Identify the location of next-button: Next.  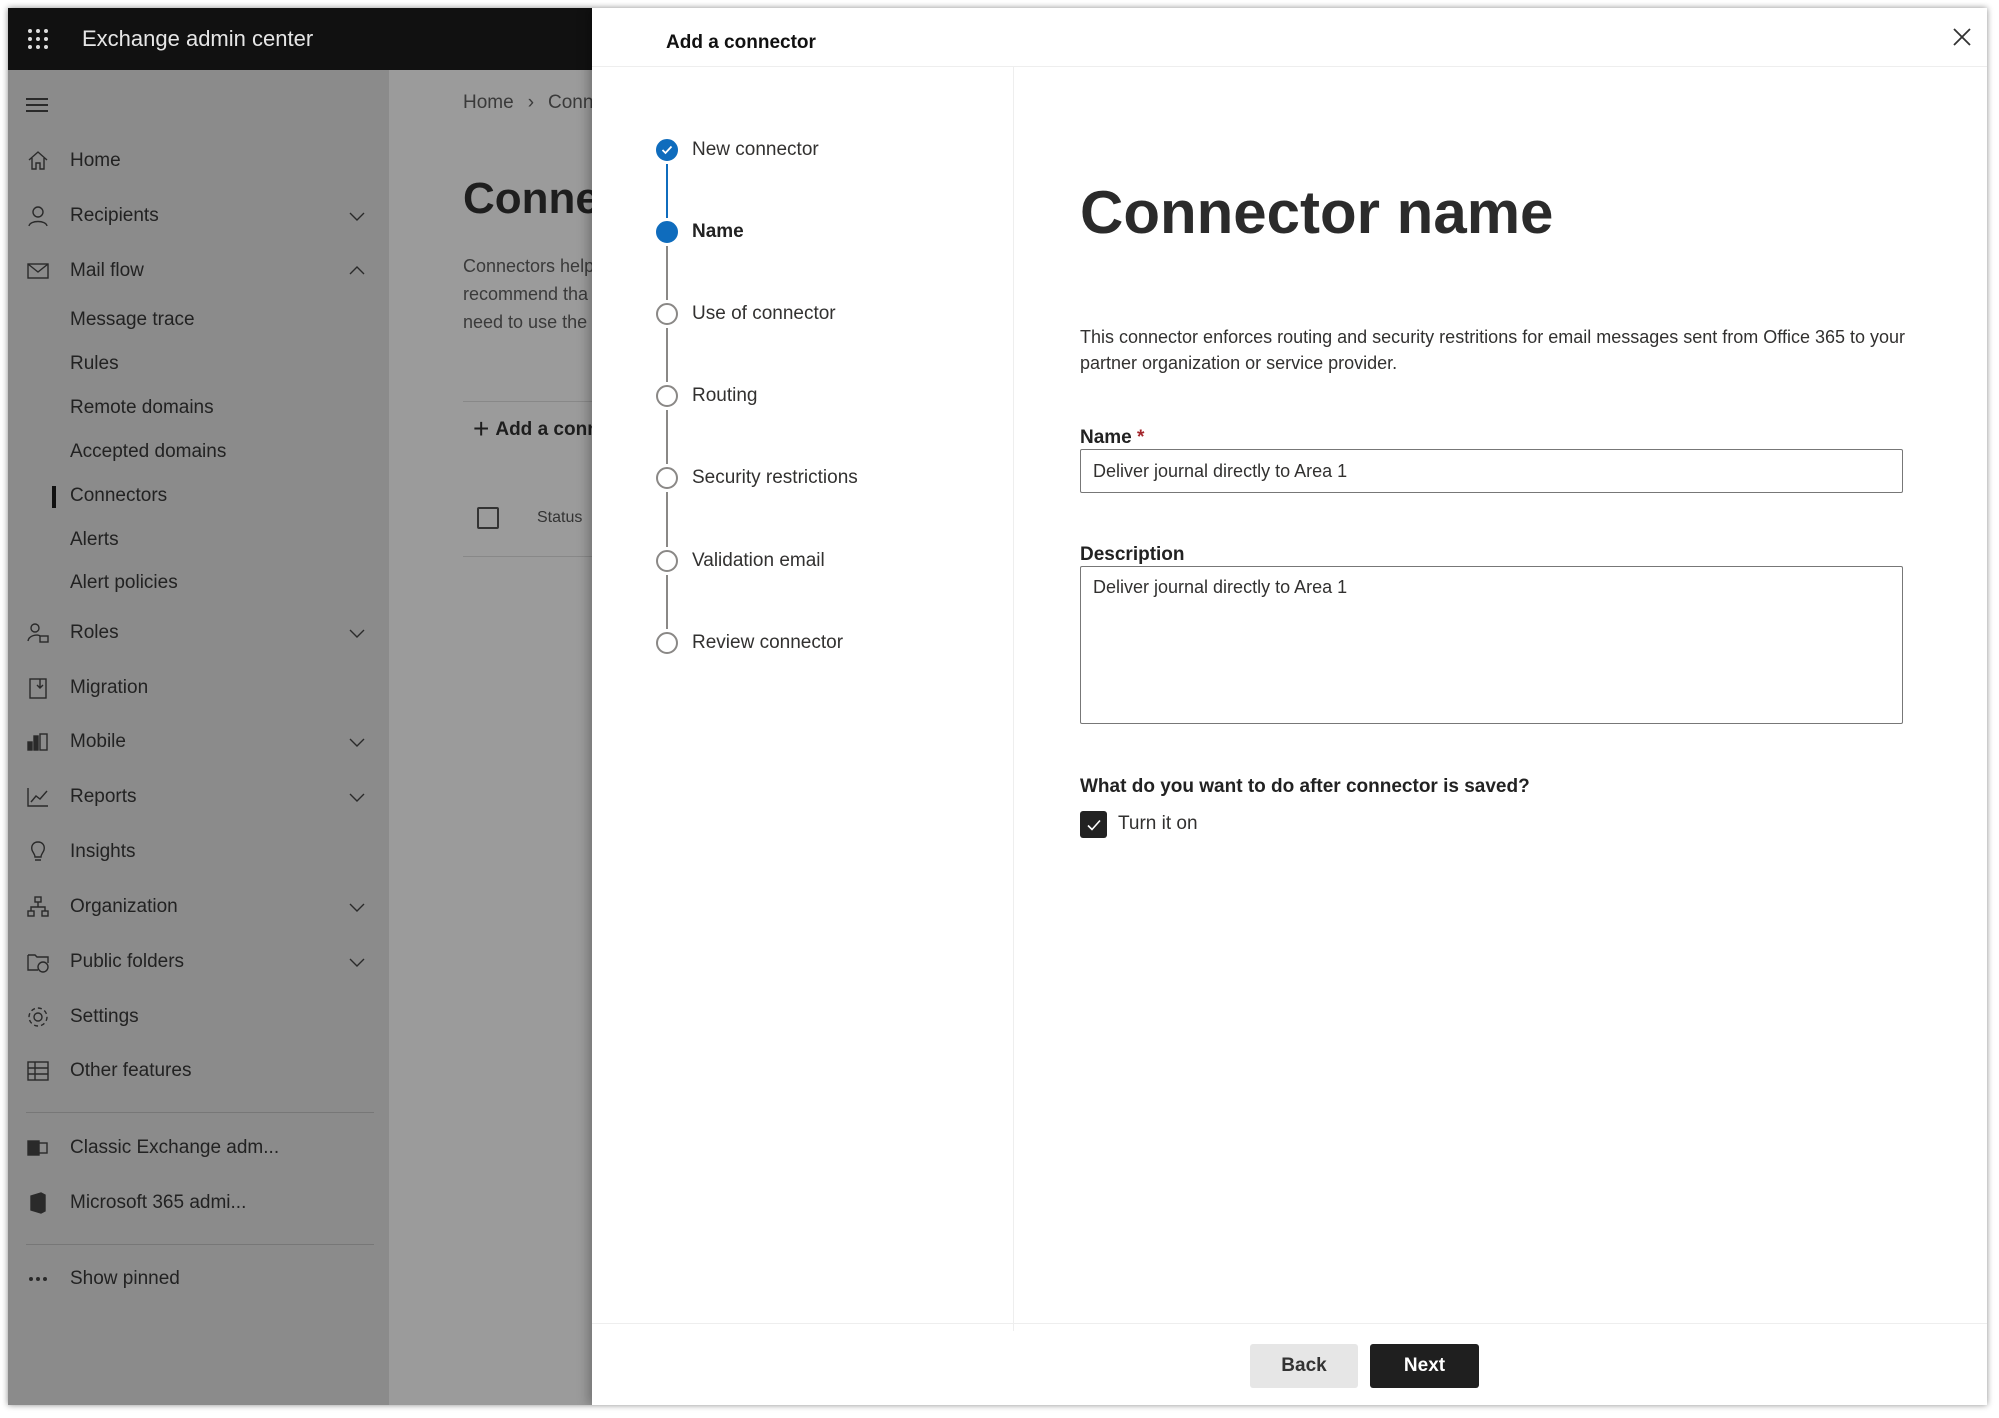
(1424, 1366).